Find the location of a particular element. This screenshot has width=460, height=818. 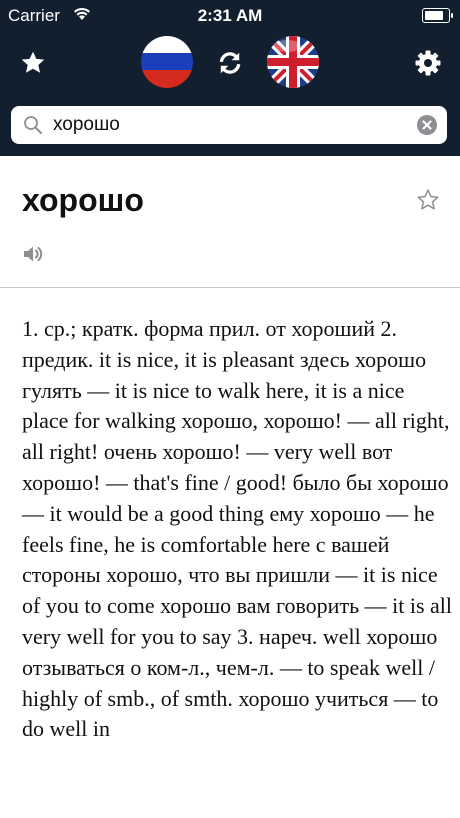

divider is located at coordinates (230, 287).